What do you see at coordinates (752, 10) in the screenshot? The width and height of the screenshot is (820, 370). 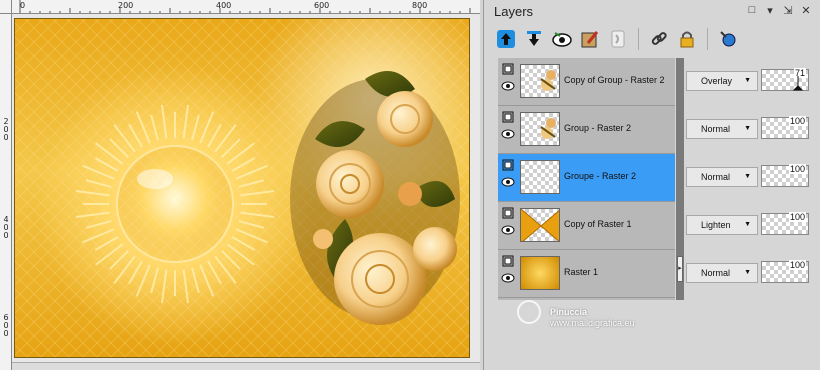 I see `restore-icon: □` at bounding box center [752, 10].